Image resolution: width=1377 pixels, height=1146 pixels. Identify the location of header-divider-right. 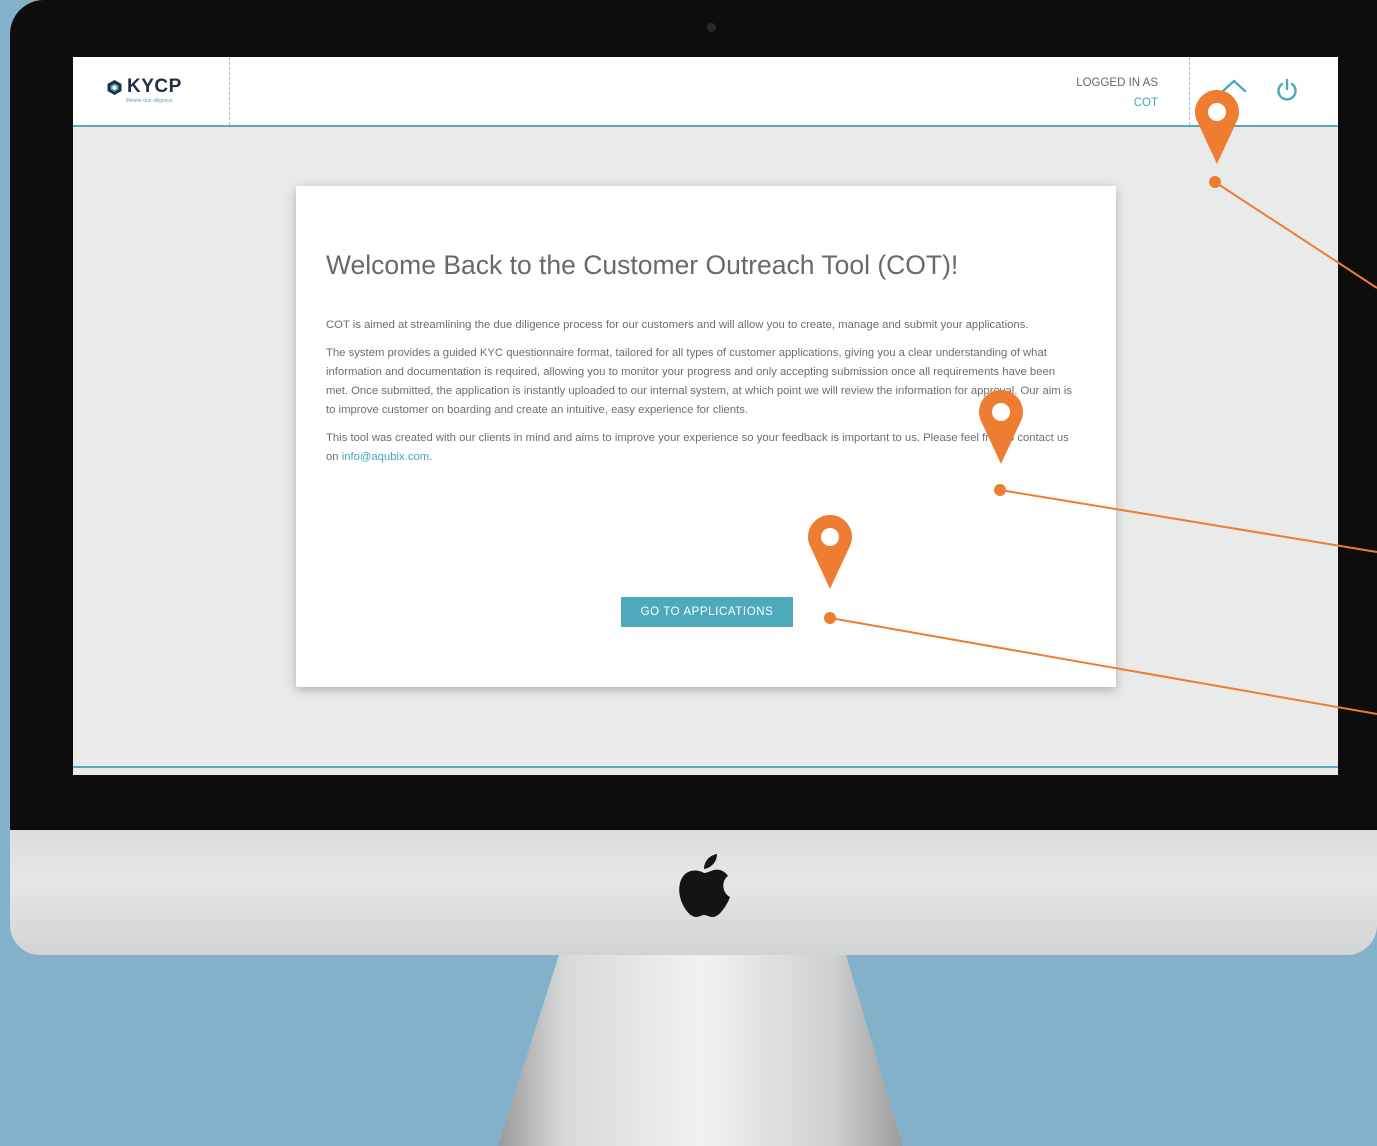
(1189, 91).